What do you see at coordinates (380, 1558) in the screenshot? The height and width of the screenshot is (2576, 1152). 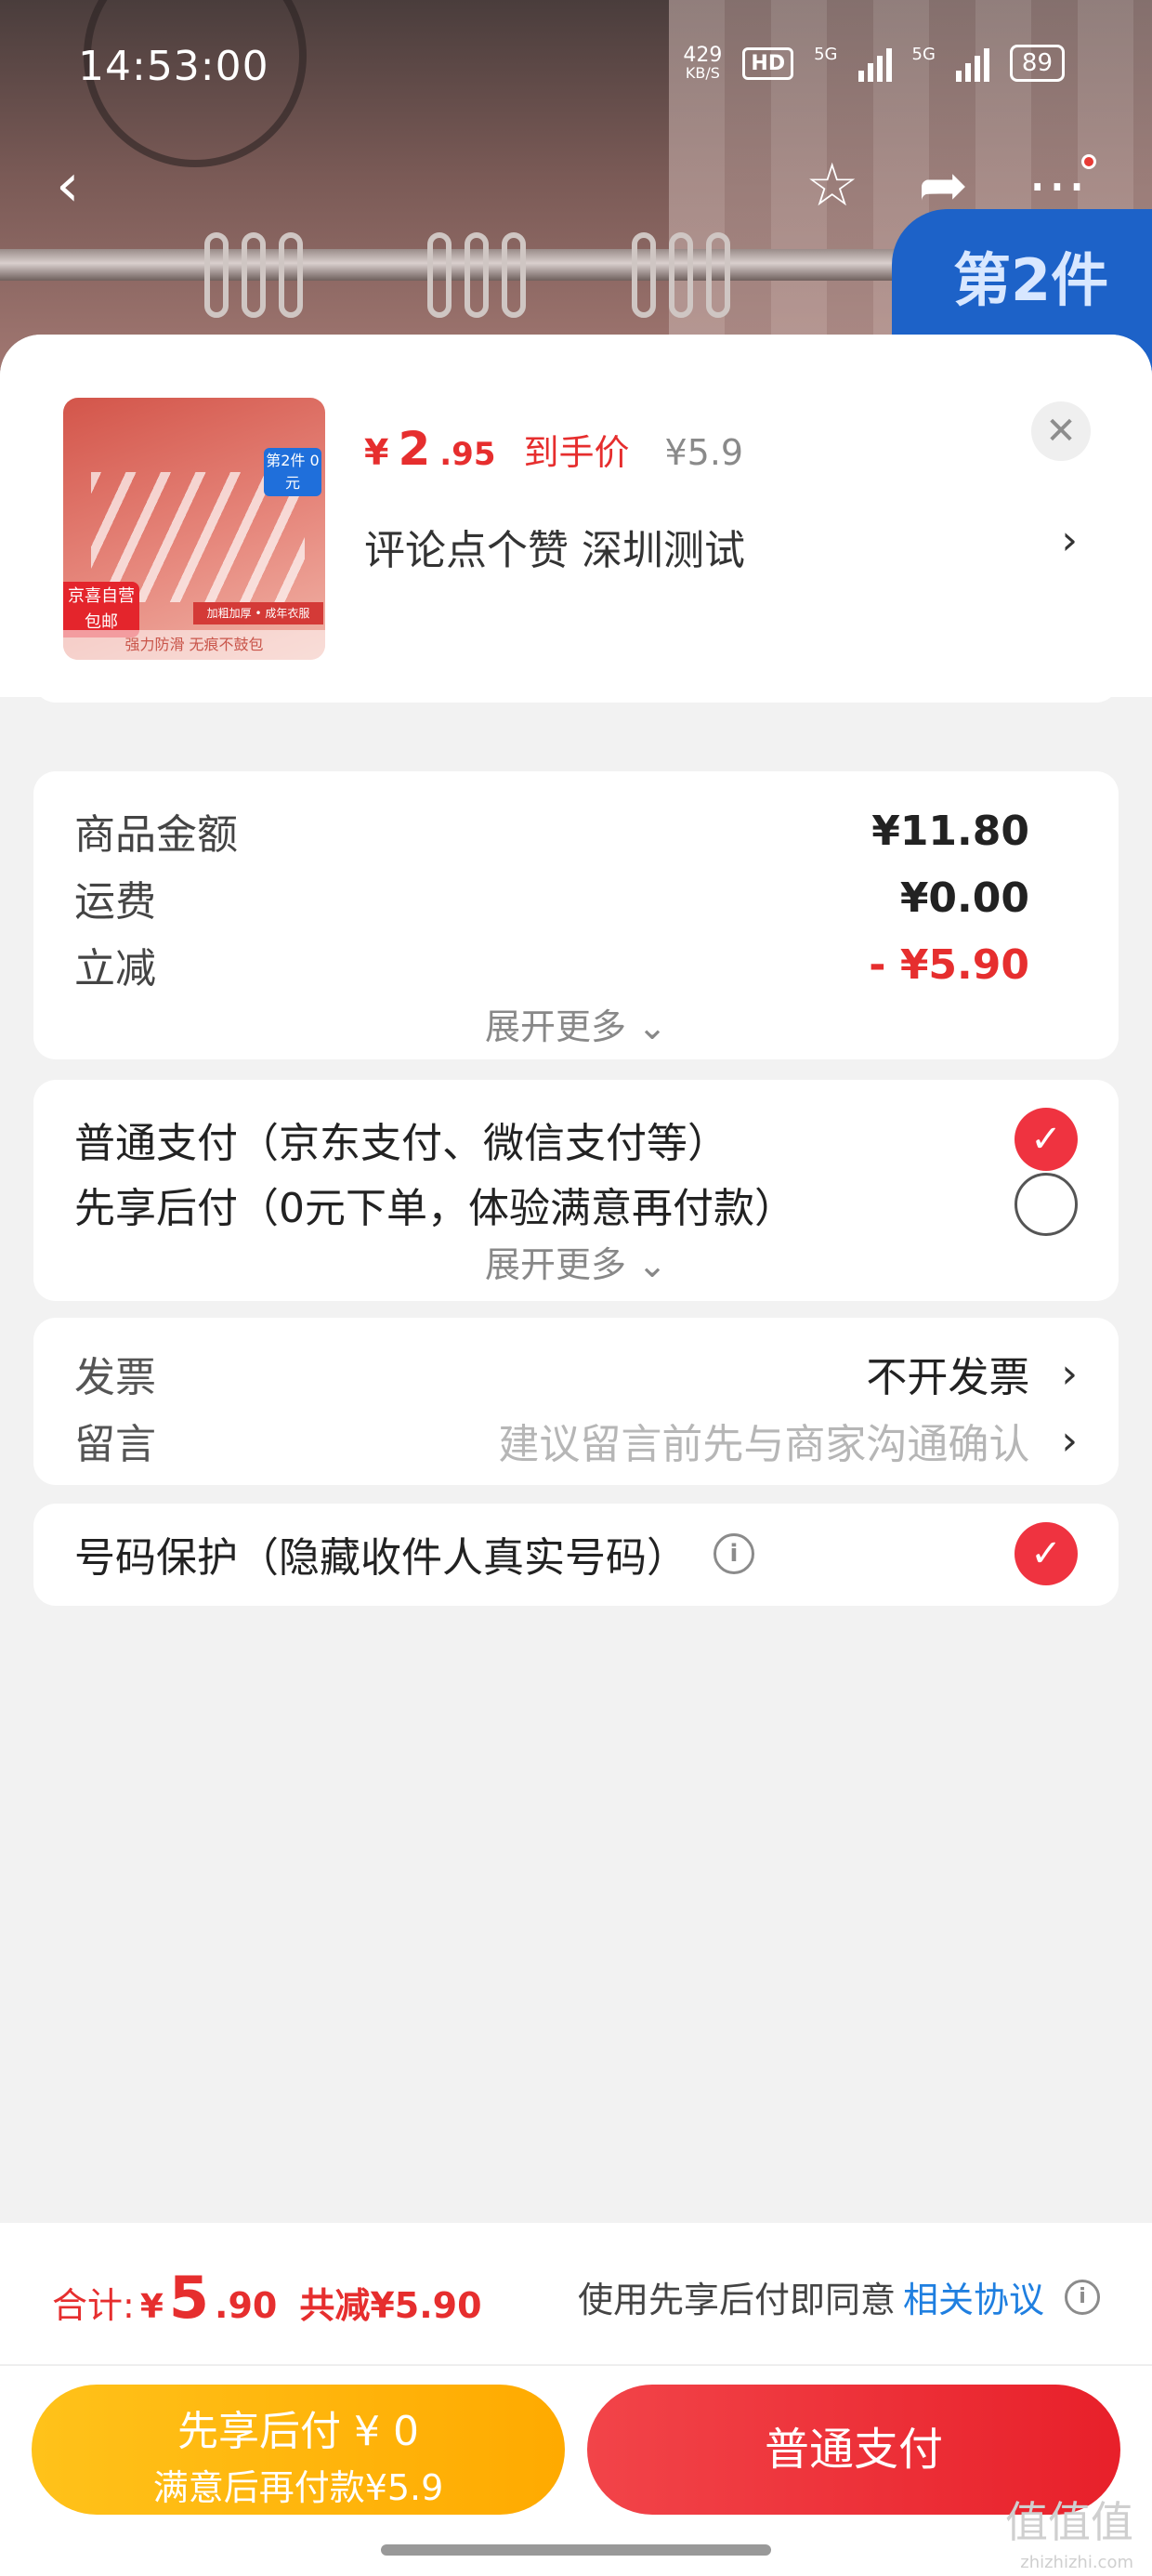 I see `phone-protect-label: 号码保护（隐藏收件人真实号码）` at bounding box center [380, 1558].